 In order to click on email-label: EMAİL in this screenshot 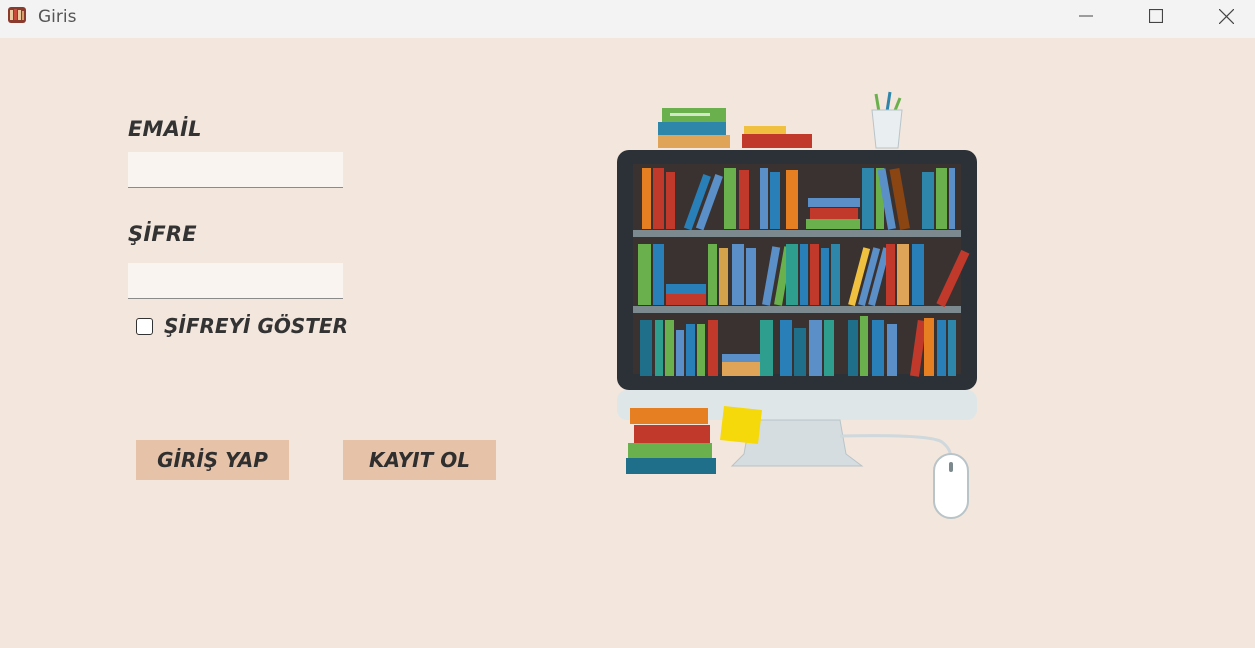, I will do `click(165, 129)`.